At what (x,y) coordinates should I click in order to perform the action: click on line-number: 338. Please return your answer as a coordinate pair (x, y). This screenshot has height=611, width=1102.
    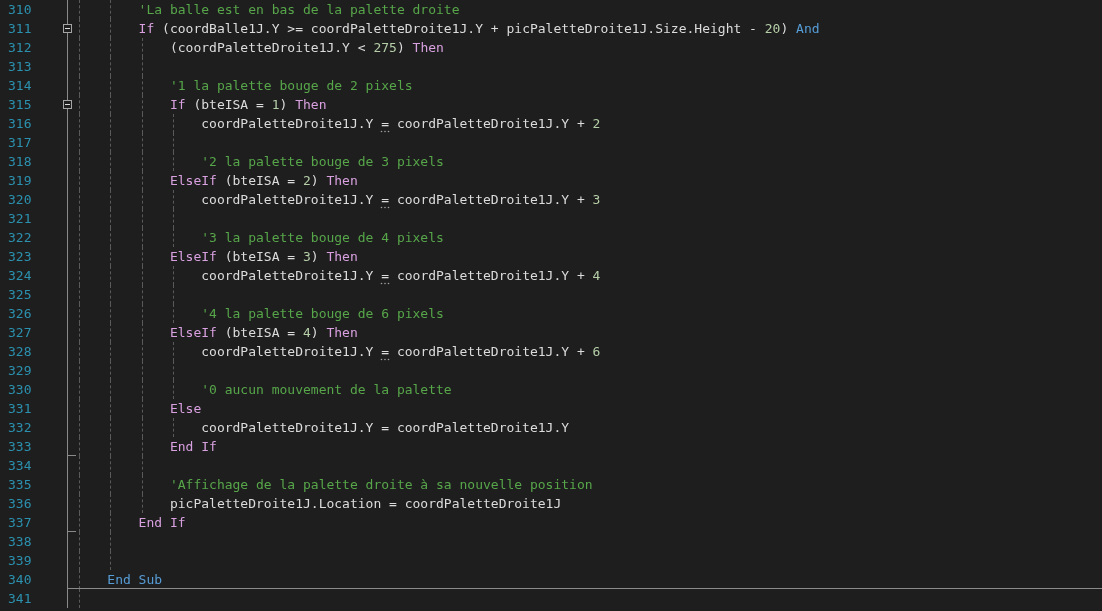
    Looking at the image, I should click on (20, 542).